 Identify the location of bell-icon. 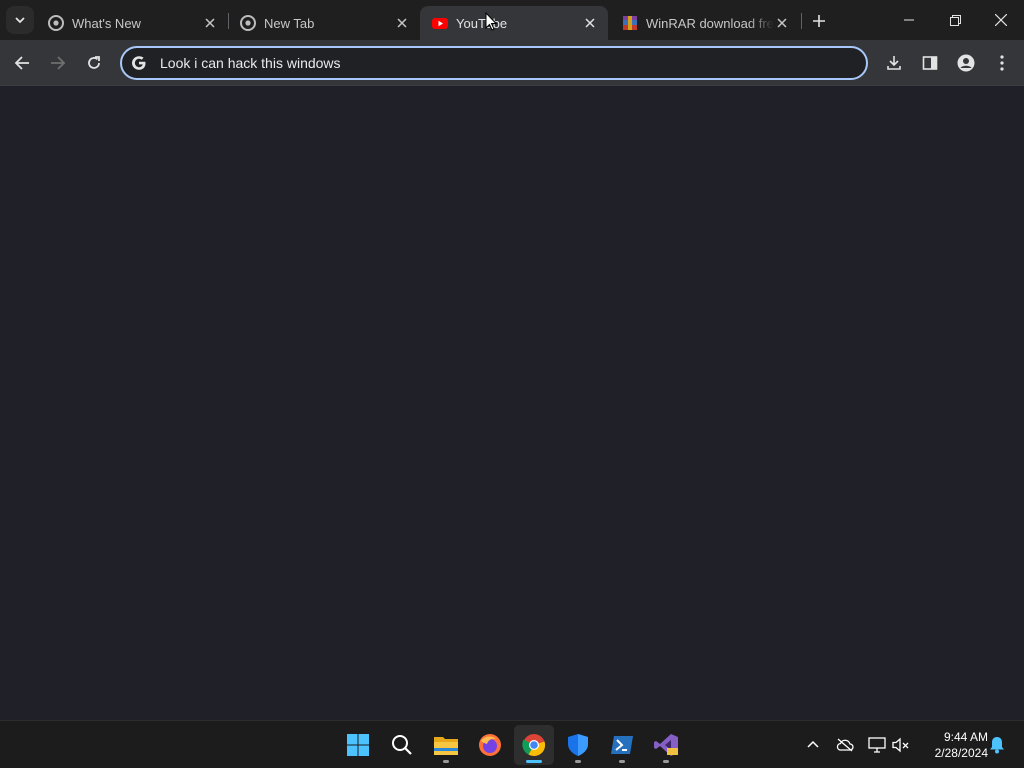
(997, 745).